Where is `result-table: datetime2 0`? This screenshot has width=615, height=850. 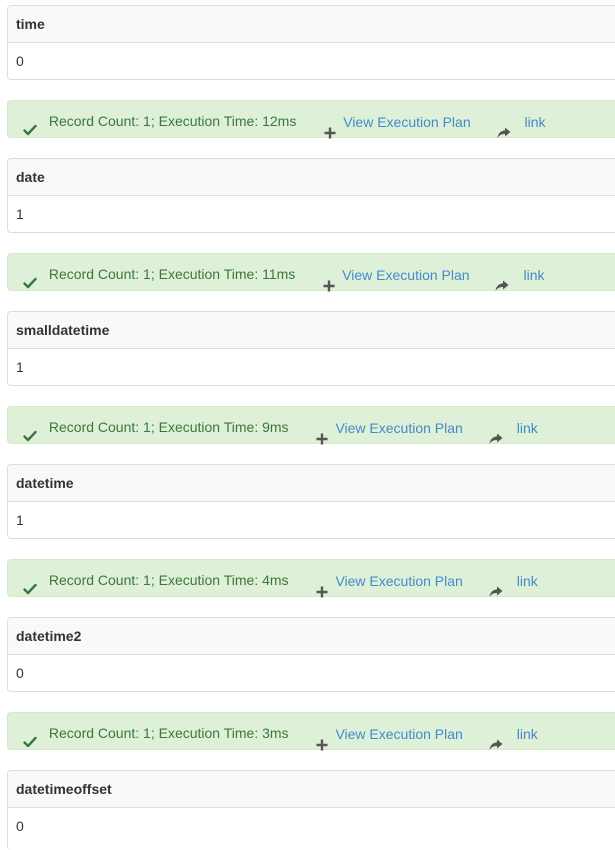 result-table: datetime2 0 is located at coordinates (311, 654).